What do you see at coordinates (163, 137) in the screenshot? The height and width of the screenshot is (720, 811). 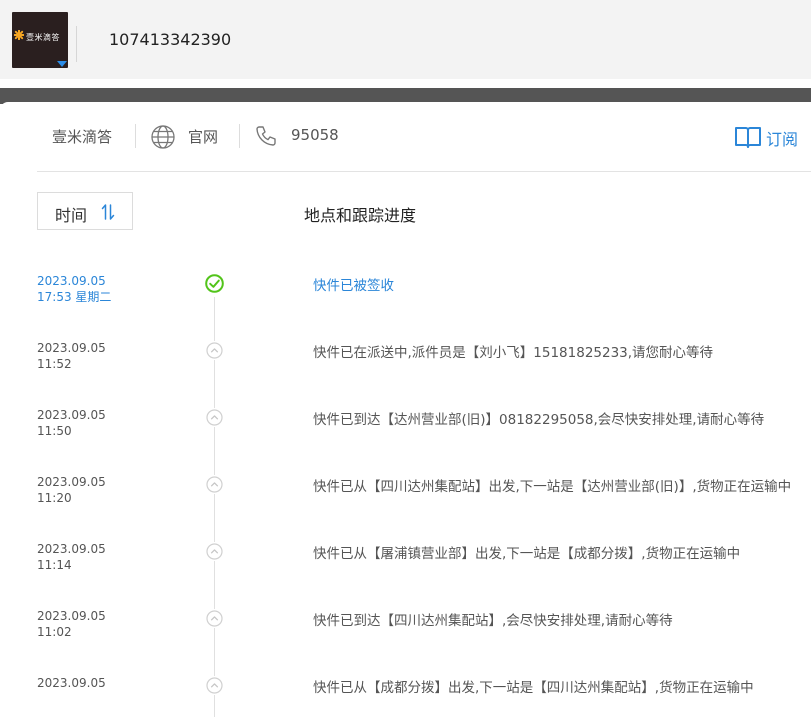 I see `globe-icon` at bounding box center [163, 137].